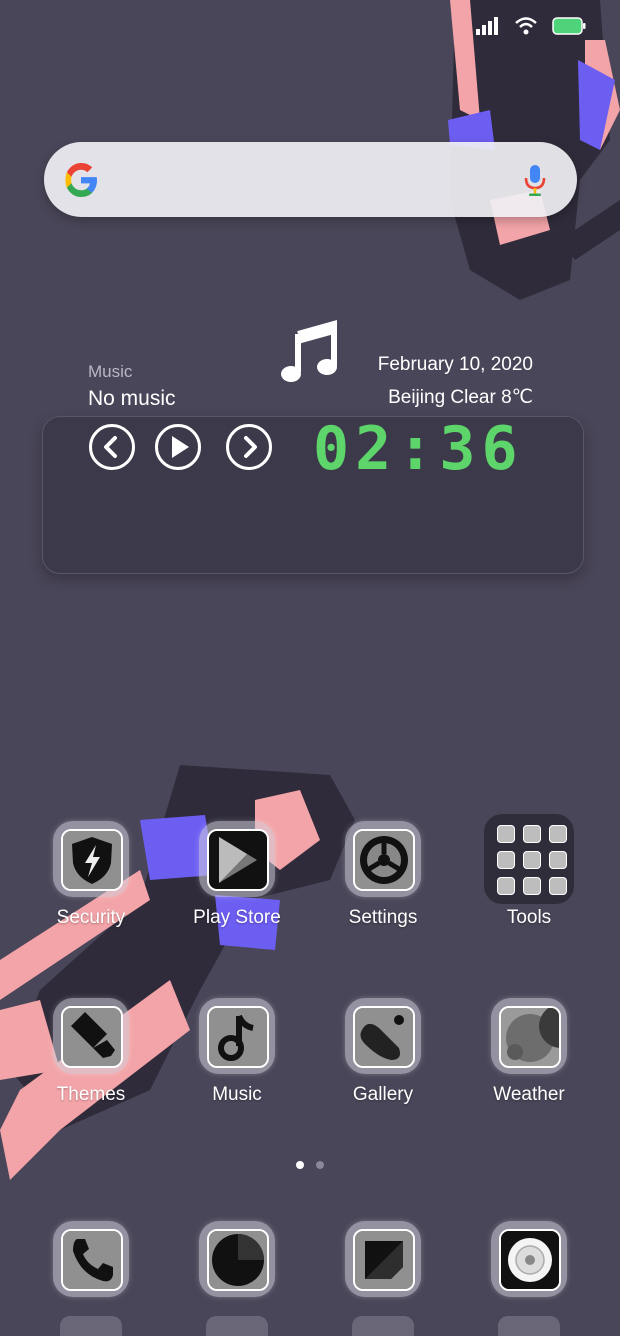  Describe the element at coordinates (526, 26) in the screenshot. I see `wifi-icon` at that location.